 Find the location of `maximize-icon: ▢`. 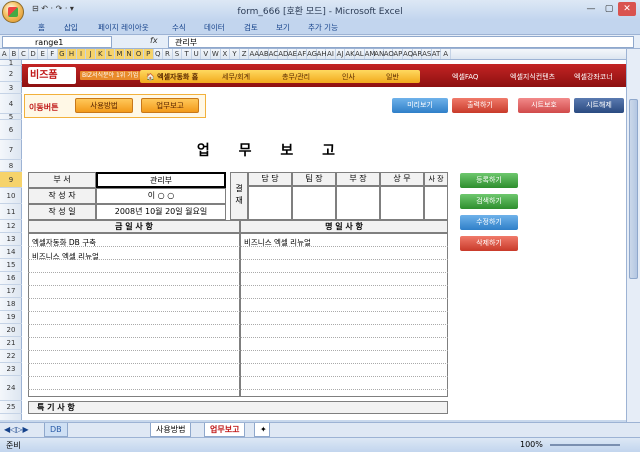

maximize-icon: ▢ is located at coordinates (609, 9).